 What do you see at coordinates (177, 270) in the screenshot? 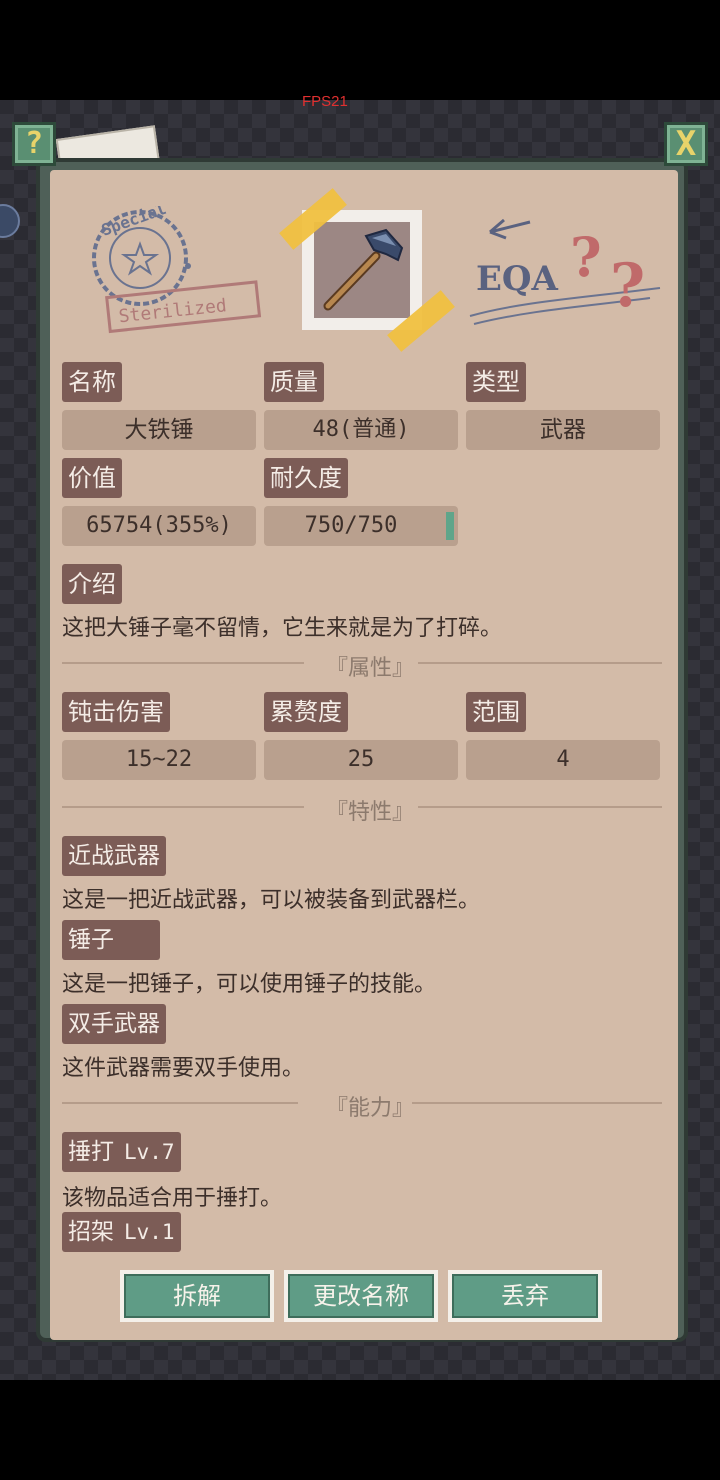
I see `stamp-decoration: Special Sterilized` at bounding box center [177, 270].